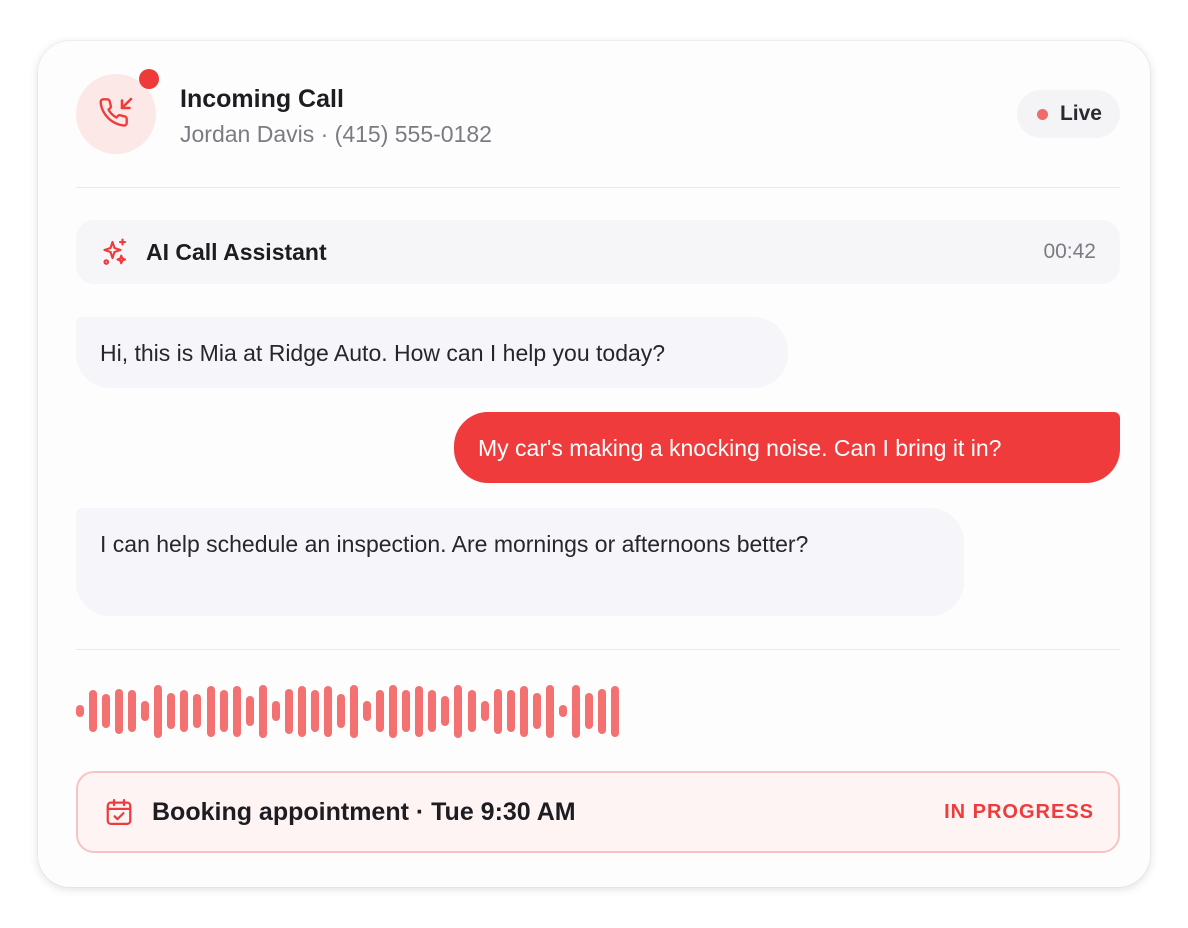 The width and height of the screenshot is (1188, 928). Describe the element at coordinates (598, 649) in the screenshot. I see `divider` at that location.